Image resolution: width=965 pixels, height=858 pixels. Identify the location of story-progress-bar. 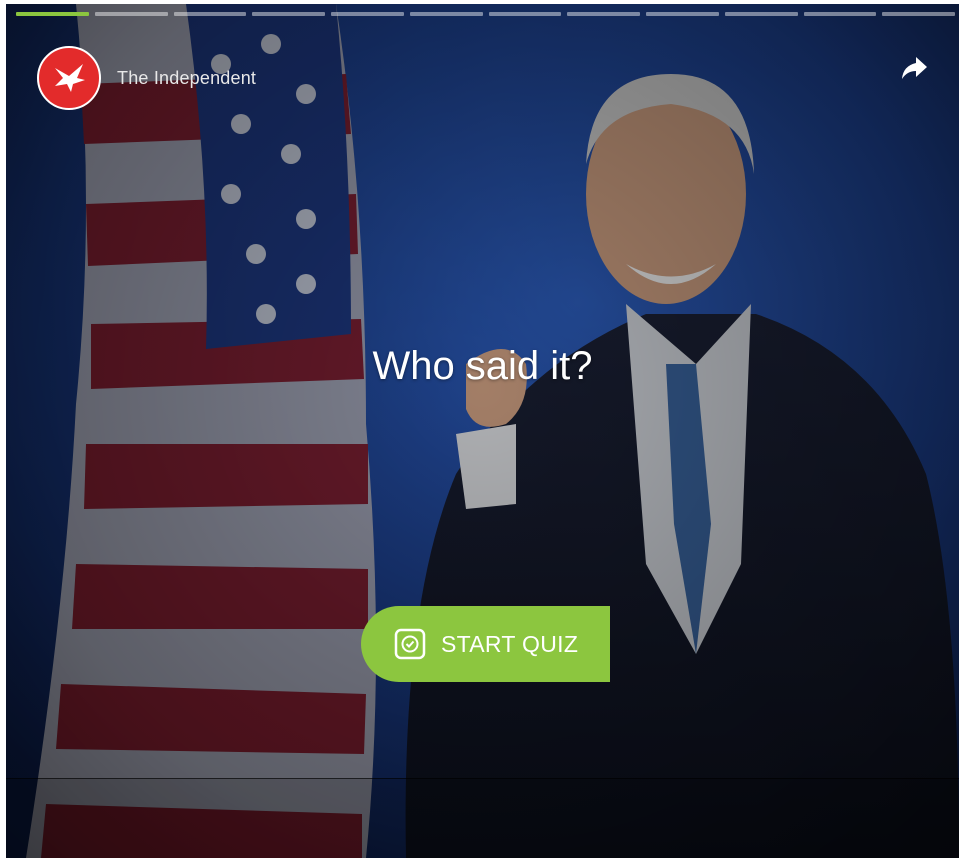
(485, 14).